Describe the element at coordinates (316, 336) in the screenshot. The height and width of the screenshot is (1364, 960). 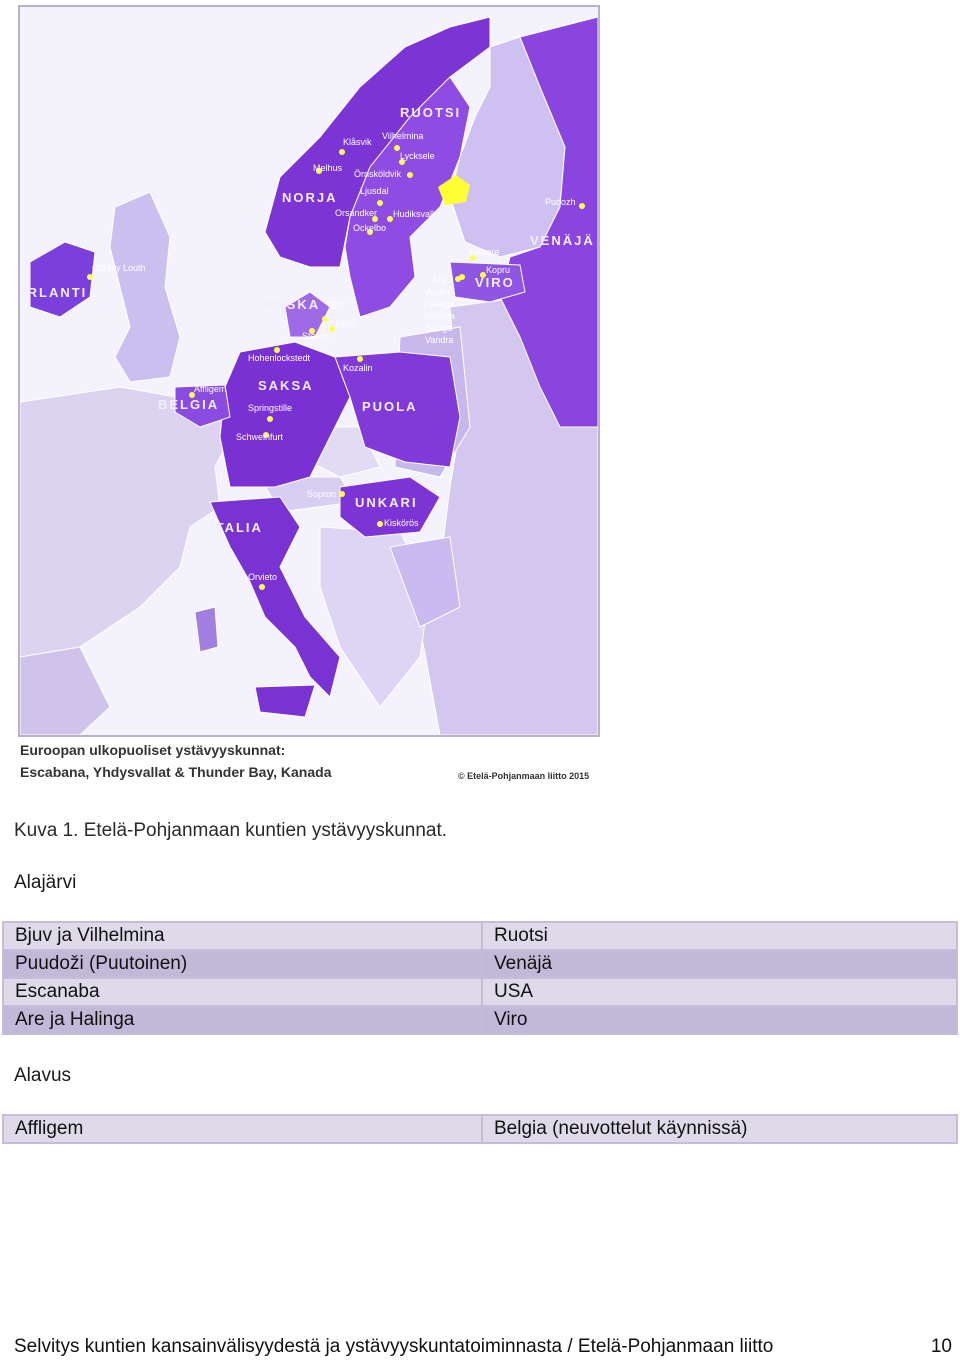
I see `city-label: Stevns` at that location.